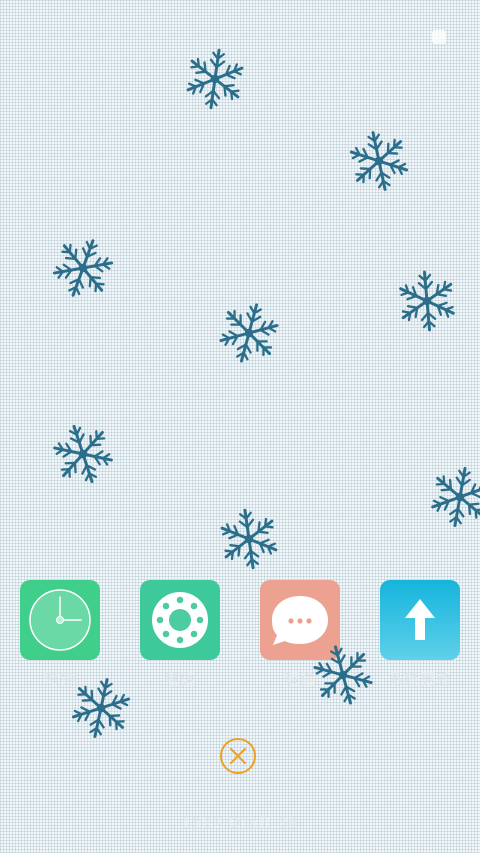  I want to click on close-button, so click(238, 756).